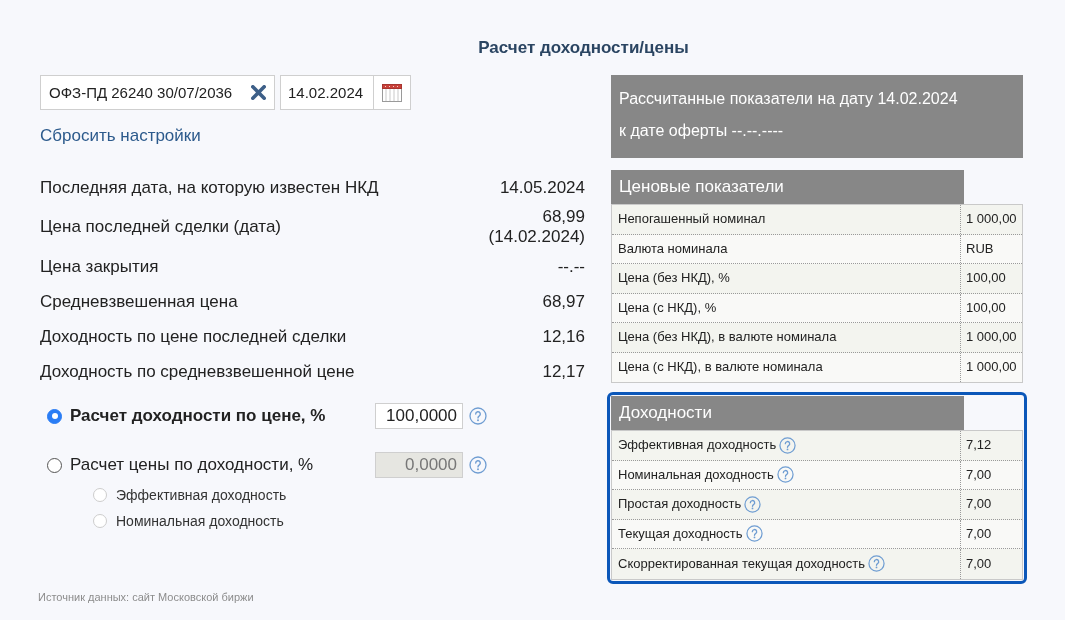  What do you see at coordinates (563, 336) in the screenshot?
I see `info-value: 12,16` at bounding box center [563, 336].